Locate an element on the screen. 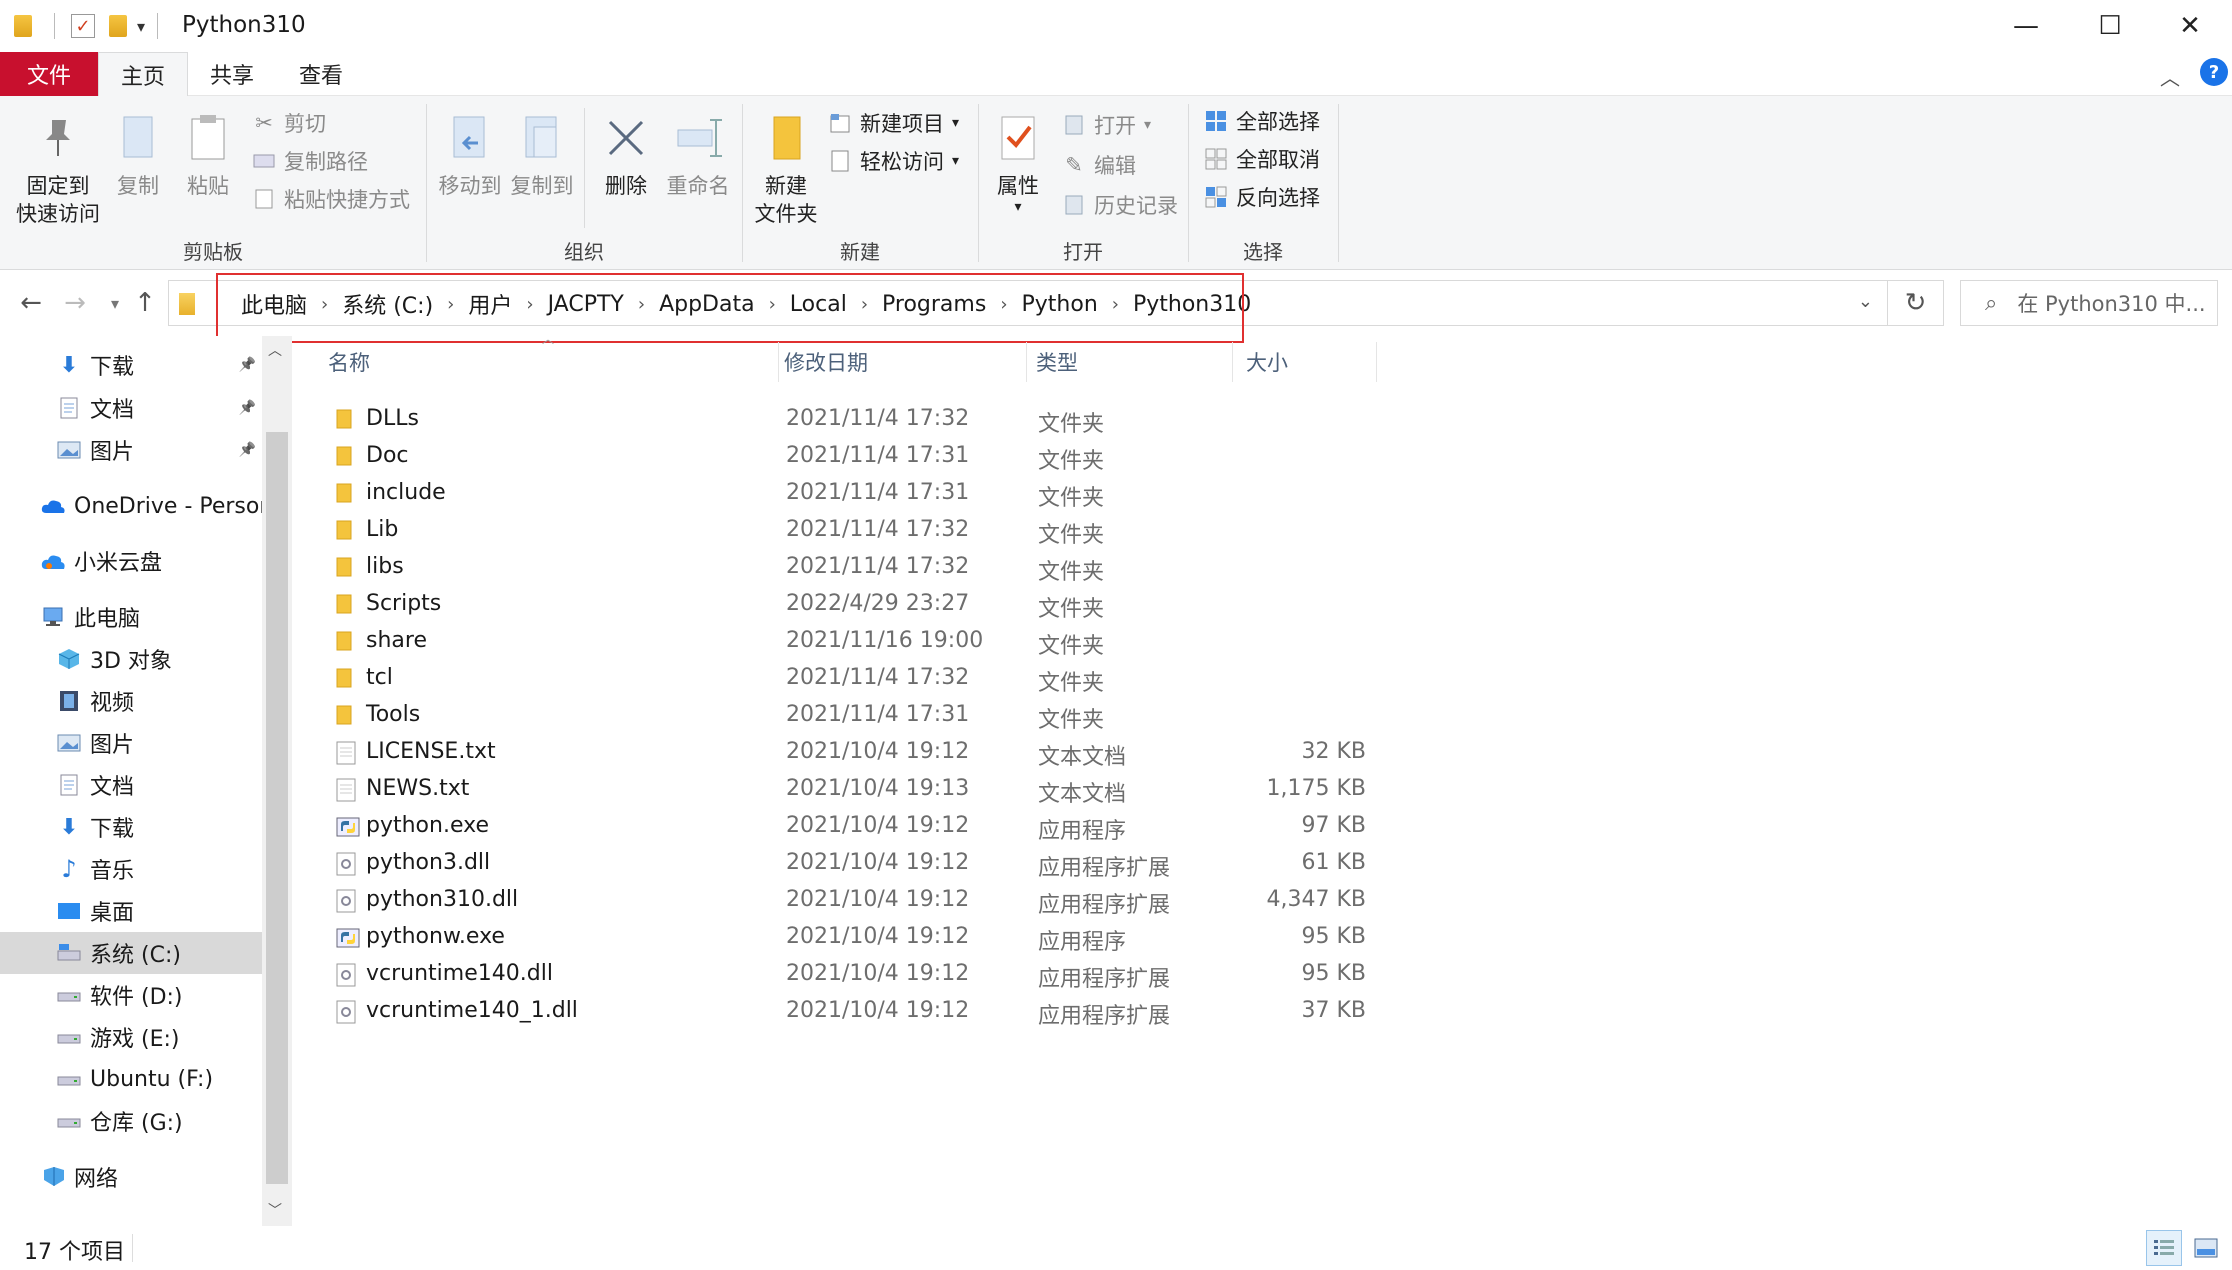  file-row: share 2021/11/16 19:00 文件夹 is located at coordinates (1006, 642).